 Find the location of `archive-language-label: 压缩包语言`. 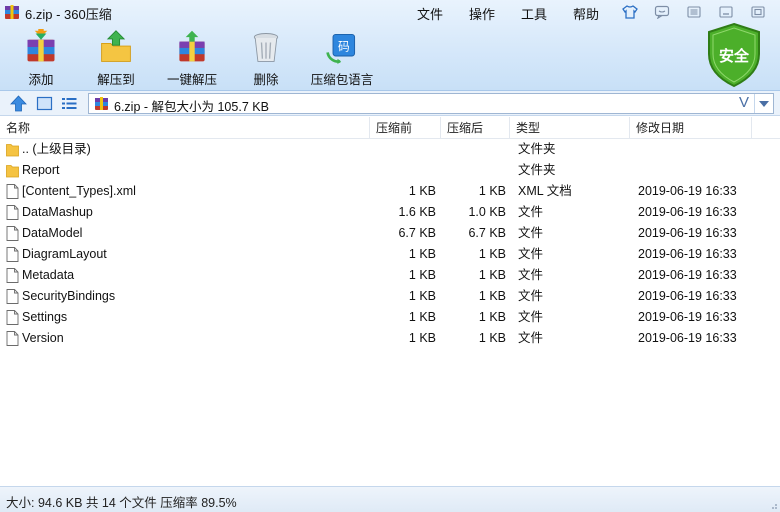

archive-language-label: 压缩包语言 is located at coordinates (342, 80).